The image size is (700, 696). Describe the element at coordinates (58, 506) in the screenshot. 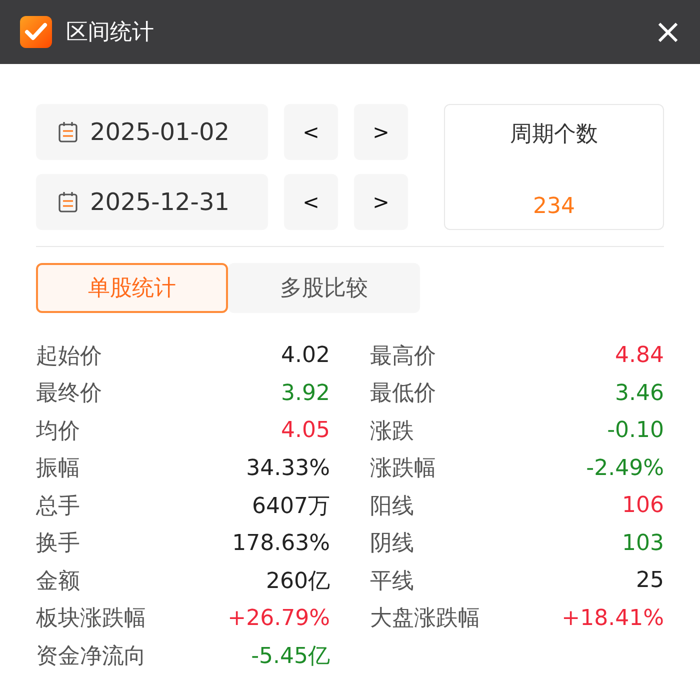

I see `stat-label: 总手` at that location.